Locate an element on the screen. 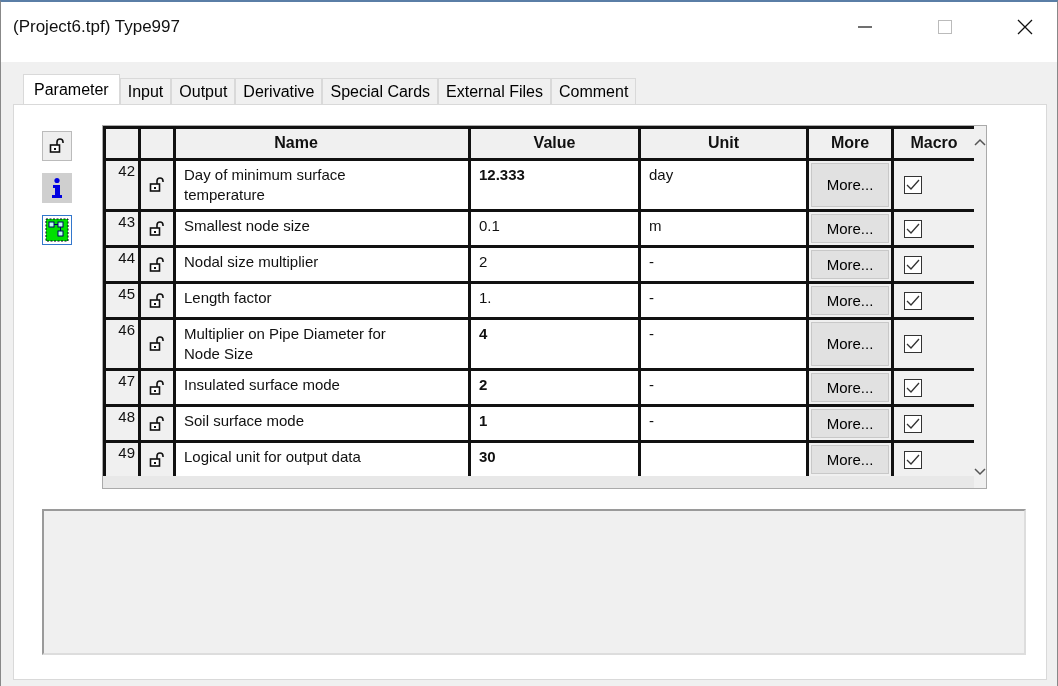 This screenshot has width=1058, height=686. value-field: 12.333 is located at coordinates (554, 185).